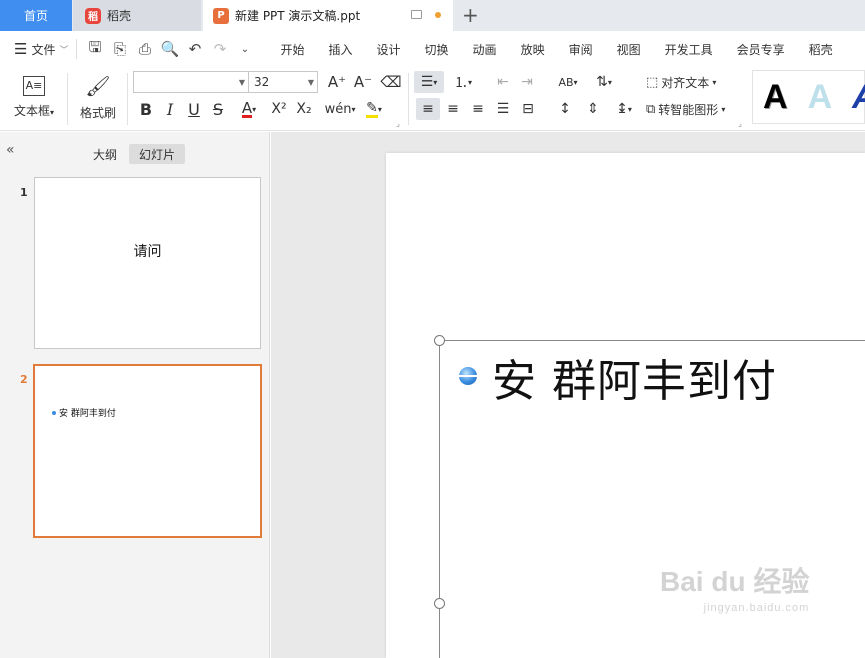 This screenshot has width=865, height=658. What do you see at coordinates (651, 109) in the screenshot?
I see `smartart-icon: ⧉` at bounding box center [651, 109].